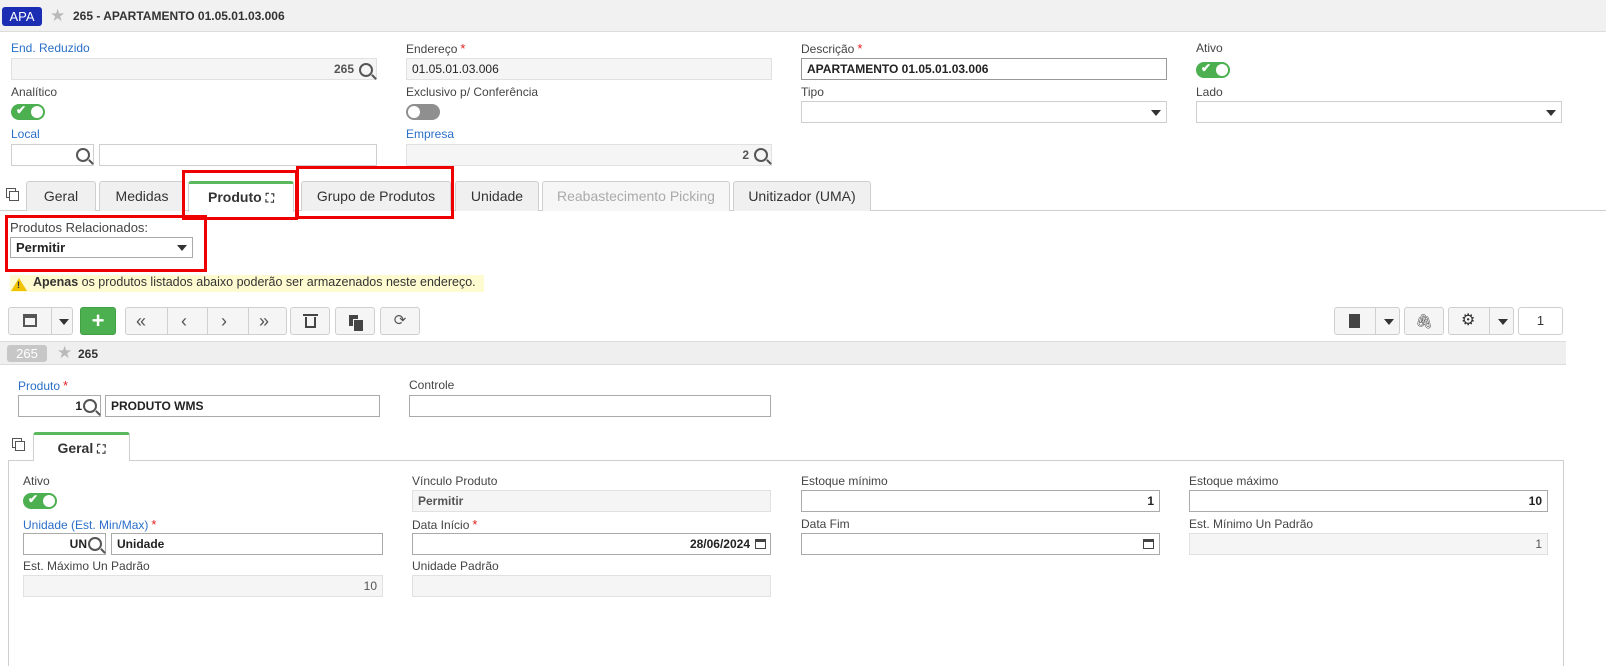  Describe the element at coordinates (432, 385) in the screenshot. I see `controle-label: Controle` at that location.